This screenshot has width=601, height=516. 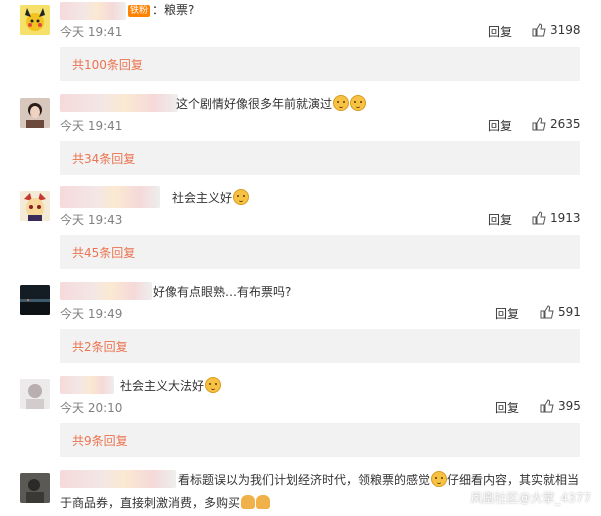 What do you see at coordinates (161, 10) in the screenshot?
I see `comment-text: 铁粉 ：粮票?` at bounding box center [161, 10].